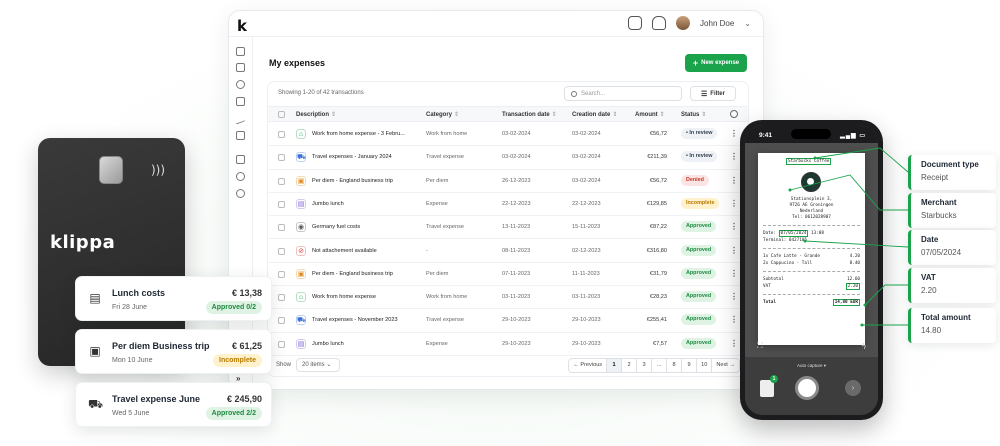  What do you see at coordinates (952, 325) in the screenshot?
I see `extracted-field: Total amount 14.80` at bounding box center [952, 325].